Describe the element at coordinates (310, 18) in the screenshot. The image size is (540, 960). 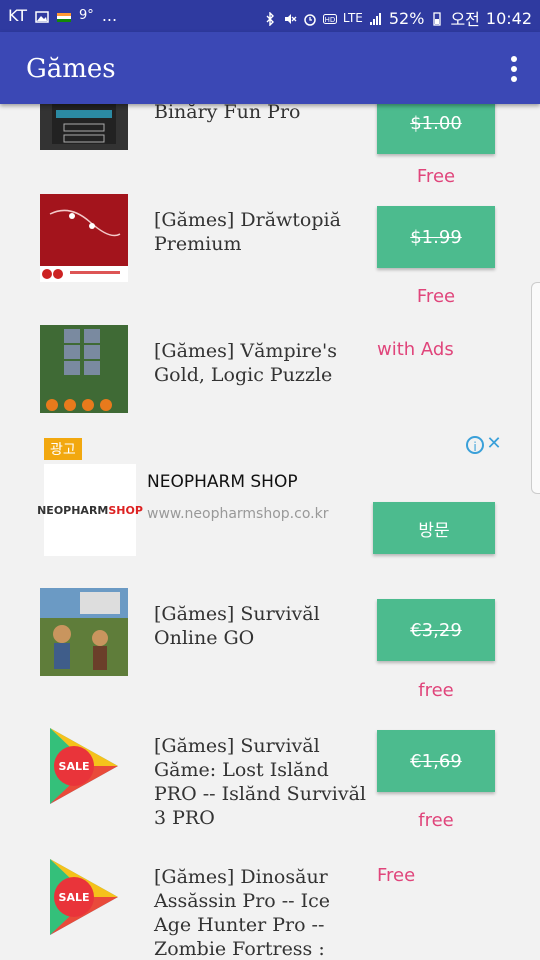
I see `alarm-icon` at that location.